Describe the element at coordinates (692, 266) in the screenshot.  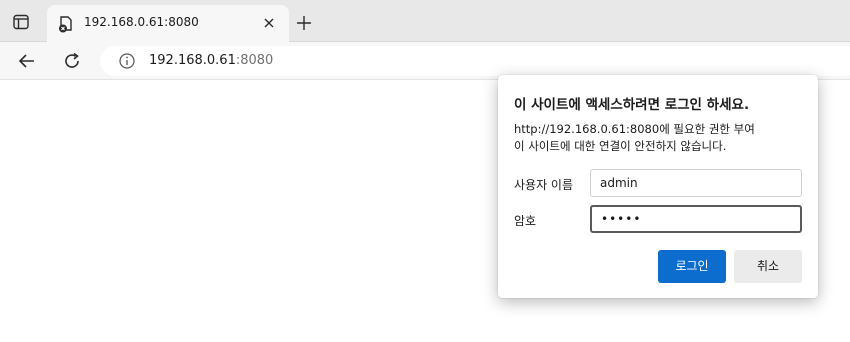
I see `login-button: 로그인` at that location.